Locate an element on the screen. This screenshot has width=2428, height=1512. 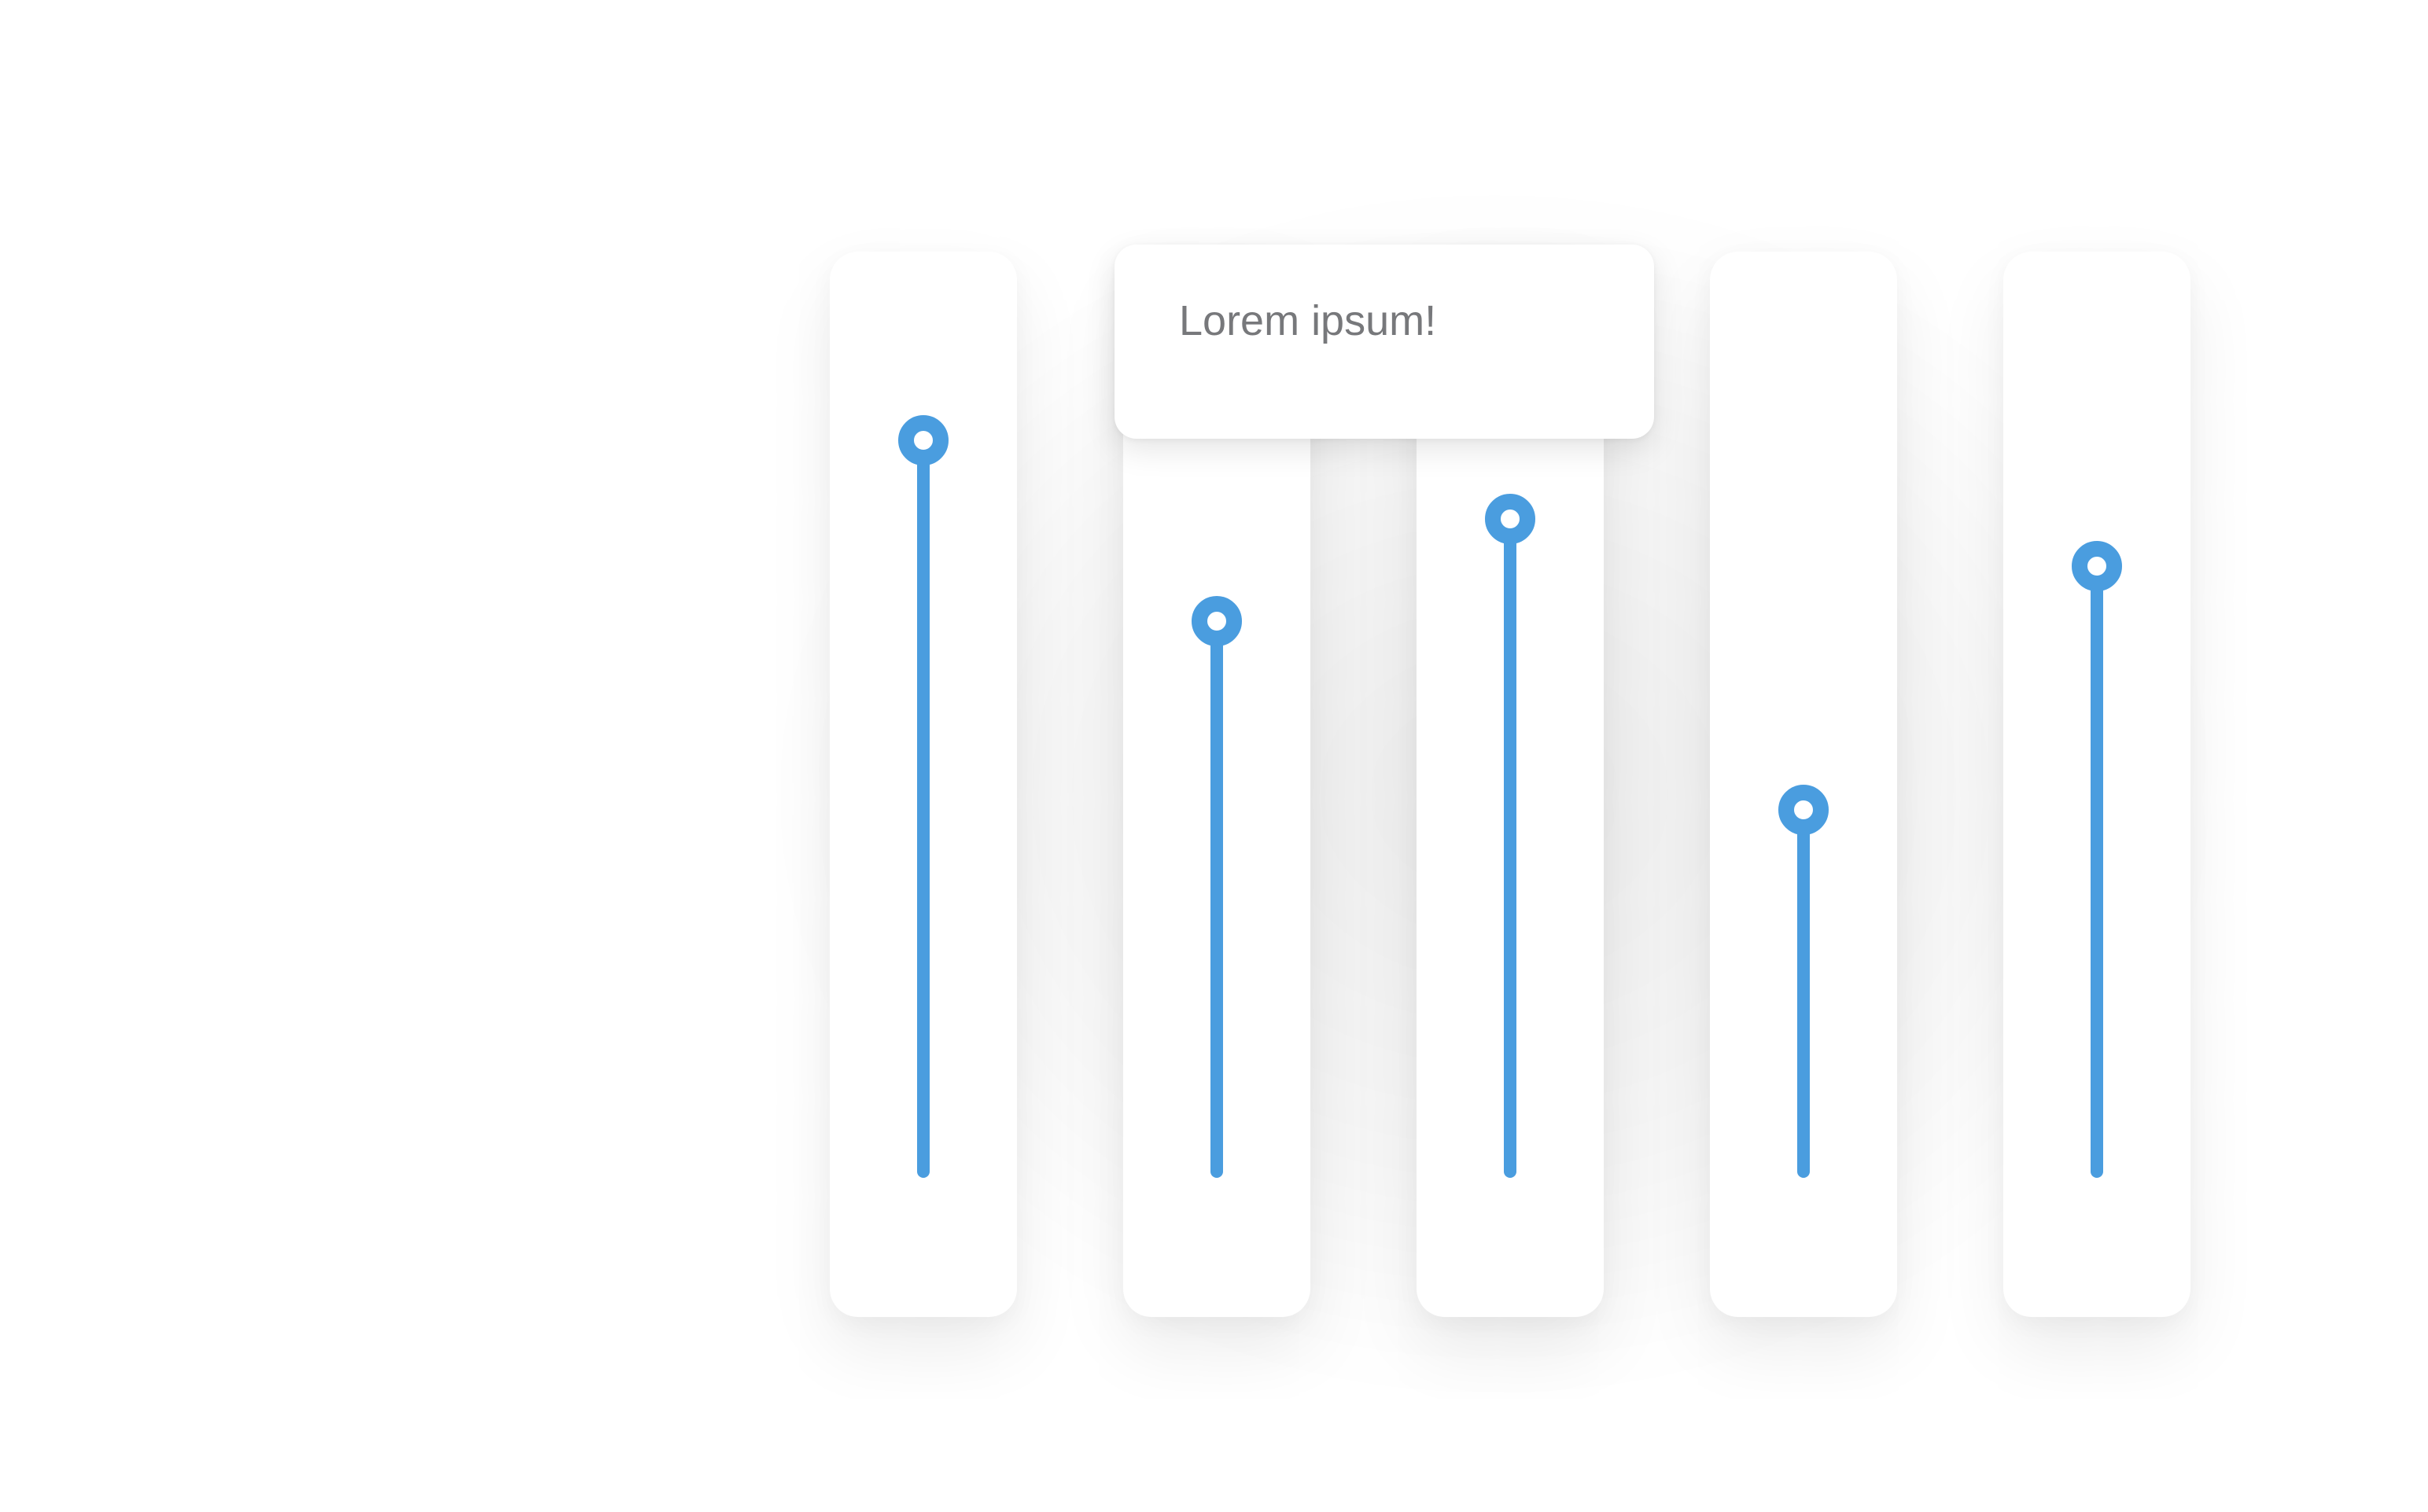
tooltip: Lorem ipsum! is located at coordinates (1385, 342).